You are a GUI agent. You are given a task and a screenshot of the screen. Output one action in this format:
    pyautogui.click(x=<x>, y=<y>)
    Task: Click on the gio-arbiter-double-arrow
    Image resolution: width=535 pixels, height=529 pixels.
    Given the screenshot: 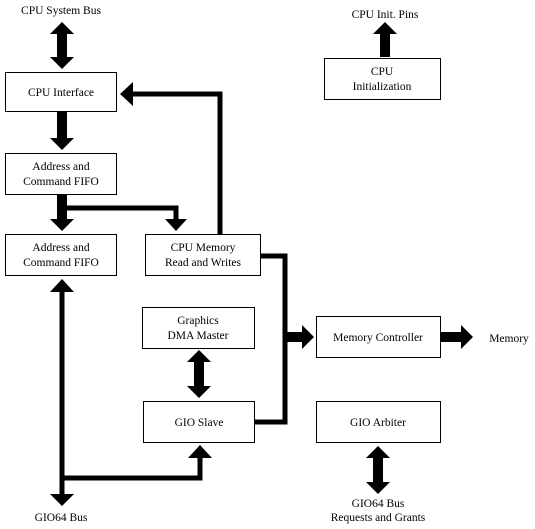 What is the action you would take?
    pyautogui.click(x=378, y=470)
    